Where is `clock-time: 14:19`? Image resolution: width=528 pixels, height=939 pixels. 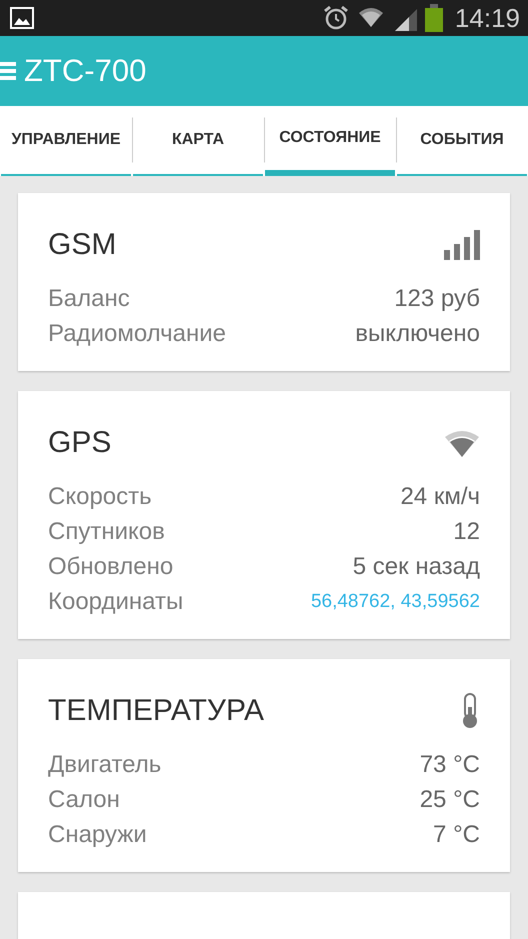
clock-time: 14:19 is located at coordinates (487, 18).